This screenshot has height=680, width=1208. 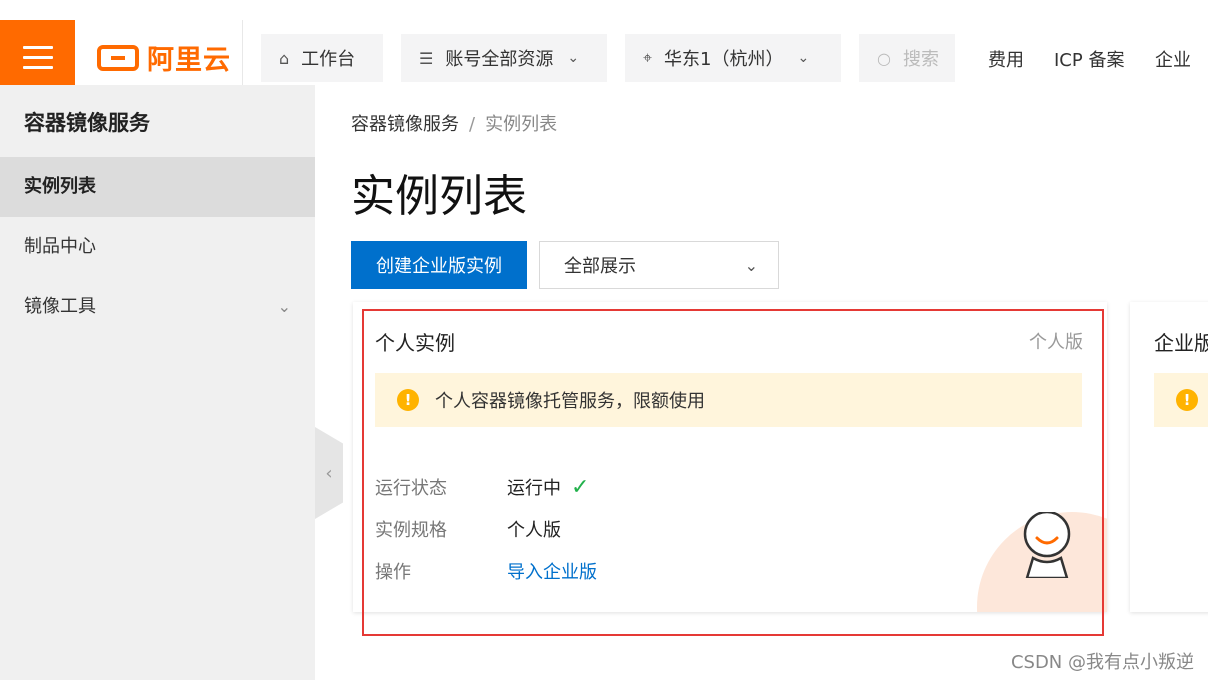 What do you see at coordinates (426, 58) in the screenshot?
I see `stack-icon: ☰` at bounding box center [426, 58].